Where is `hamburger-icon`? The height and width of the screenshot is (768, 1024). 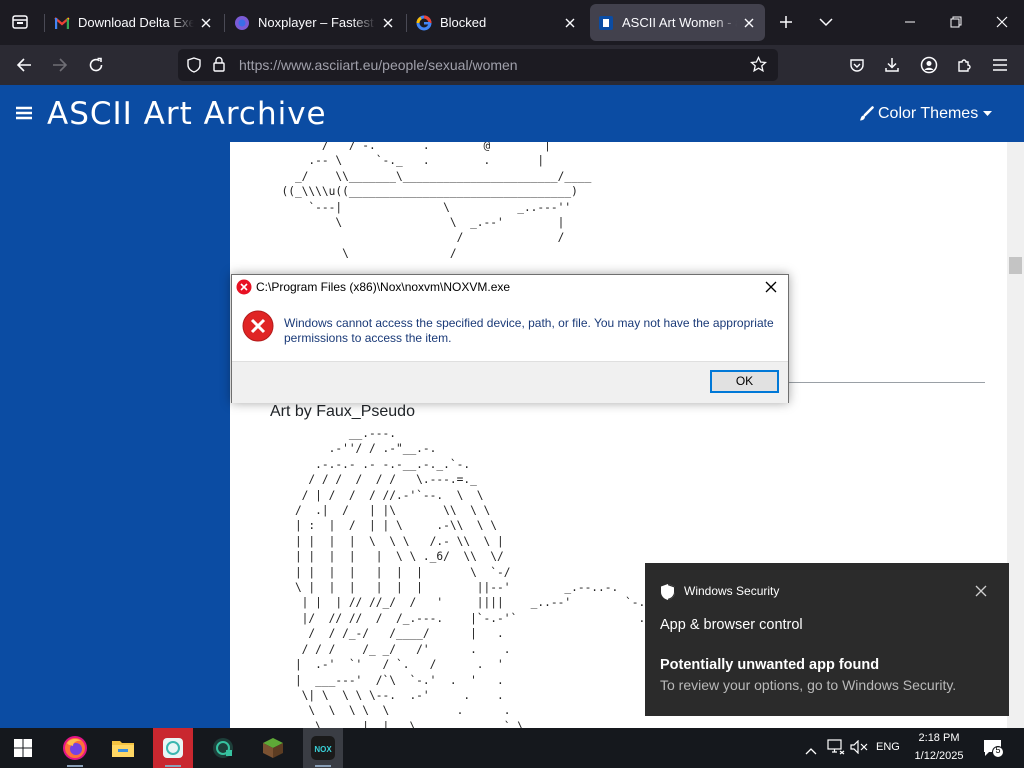 hamburger-icon is located at coordinates (1000, 65).